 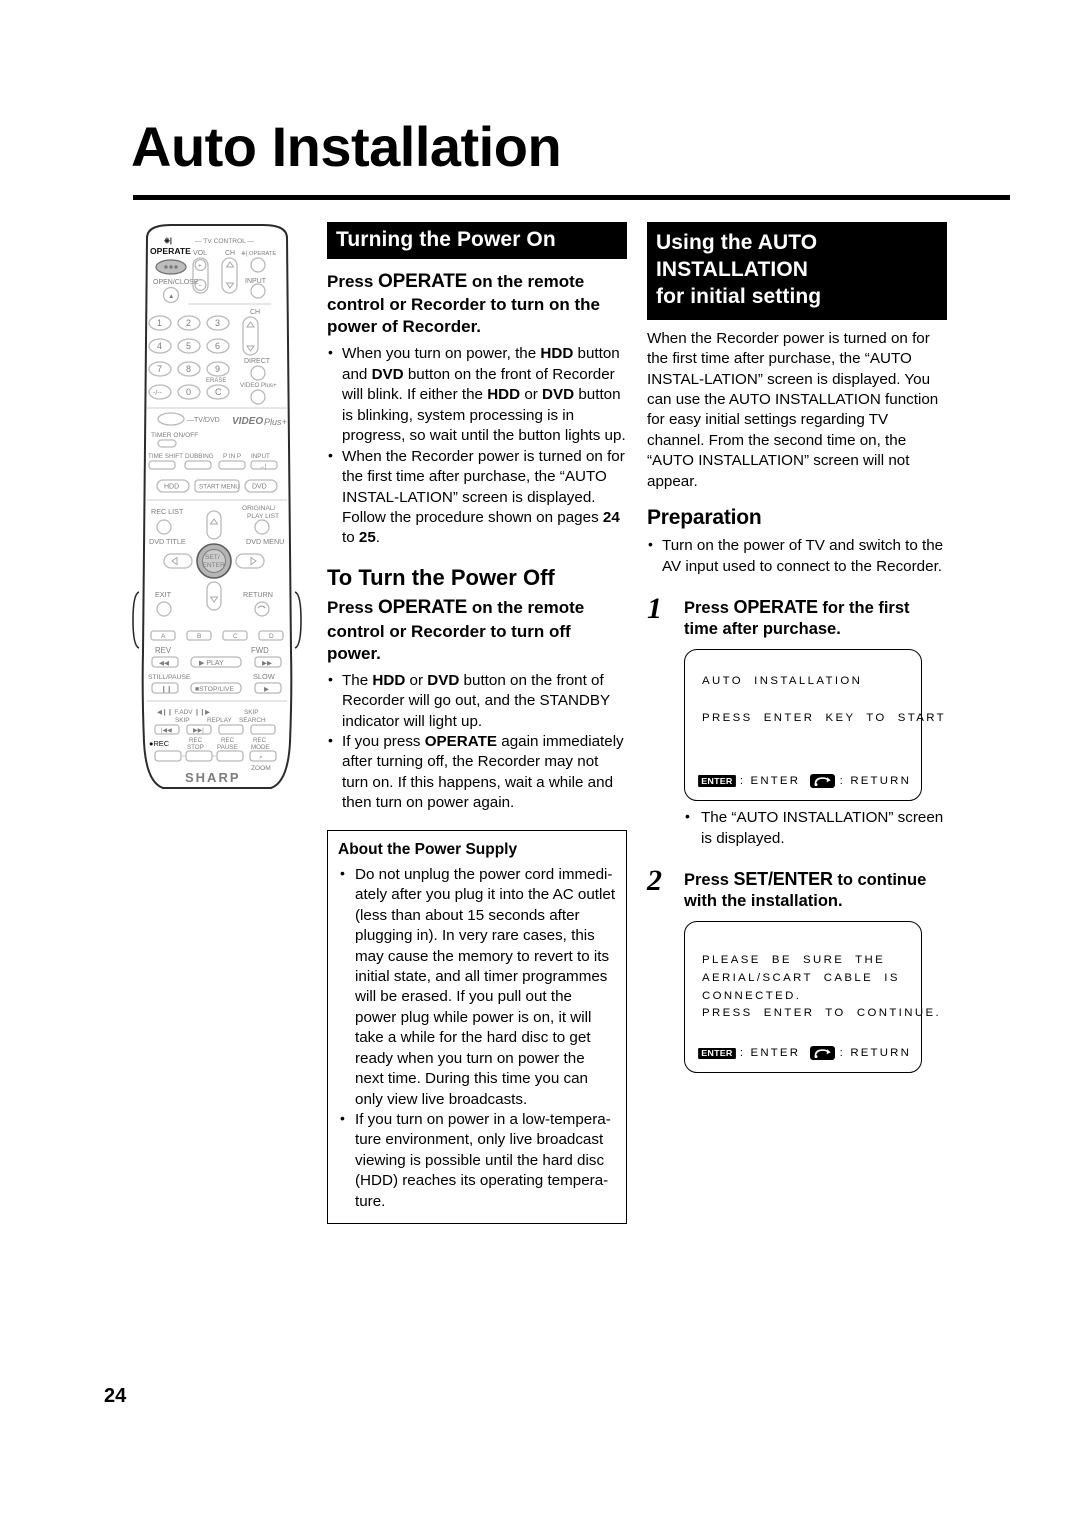 What do you see at coordinates (188, 369) in the screenshot?
I see `svg-text: 8` at bounding box center [188, 369].